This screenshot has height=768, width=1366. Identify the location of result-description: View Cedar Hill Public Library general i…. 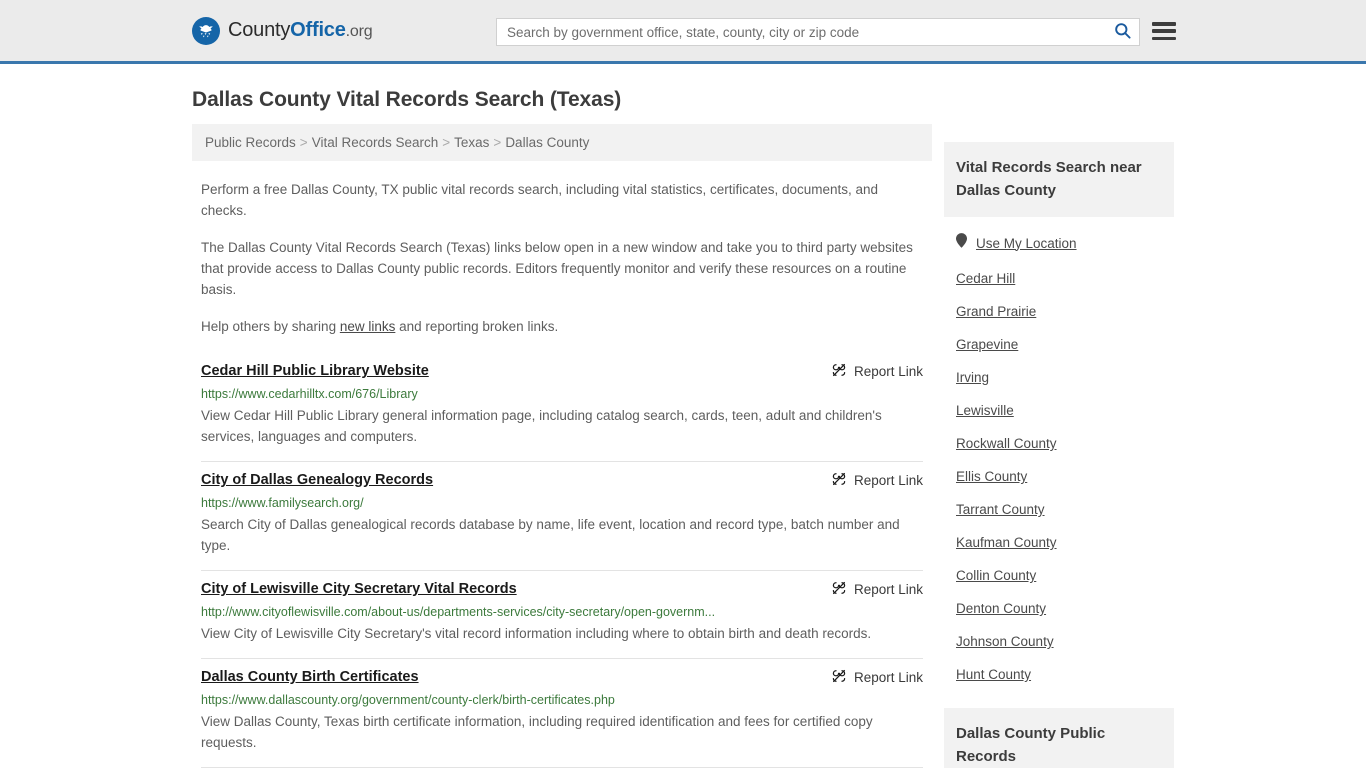
(541, 426).